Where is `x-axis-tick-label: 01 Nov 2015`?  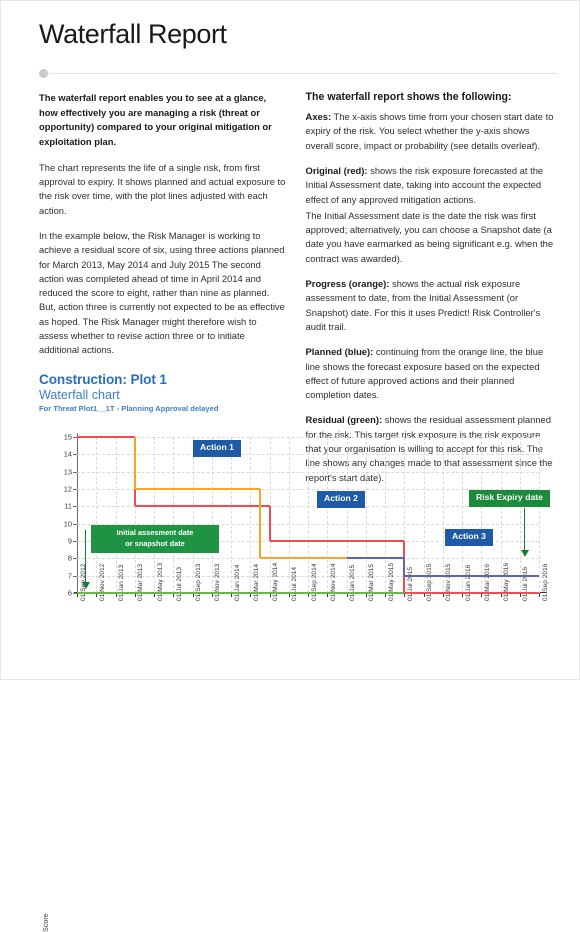
x-axis-tick-label: 01 Nov 2015 is located at coordinates (449, 582).